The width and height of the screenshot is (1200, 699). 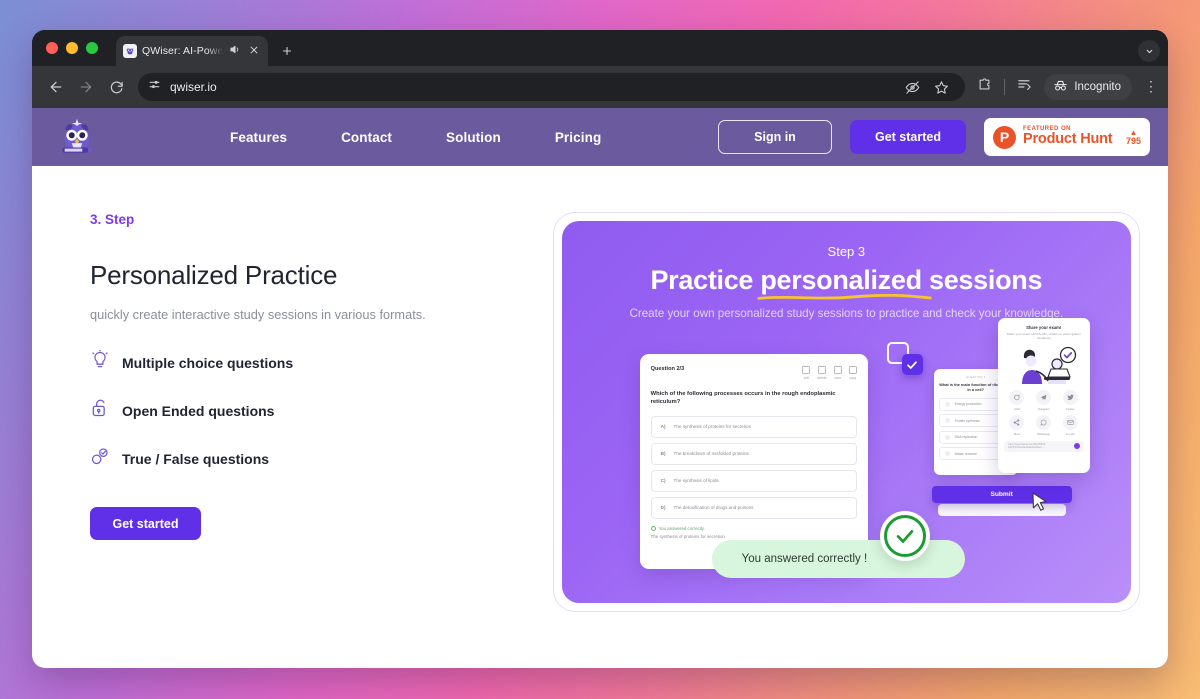 I want to click on browser-tab: QWiser: AI-Powered Lear, so click(x=192, y=51).